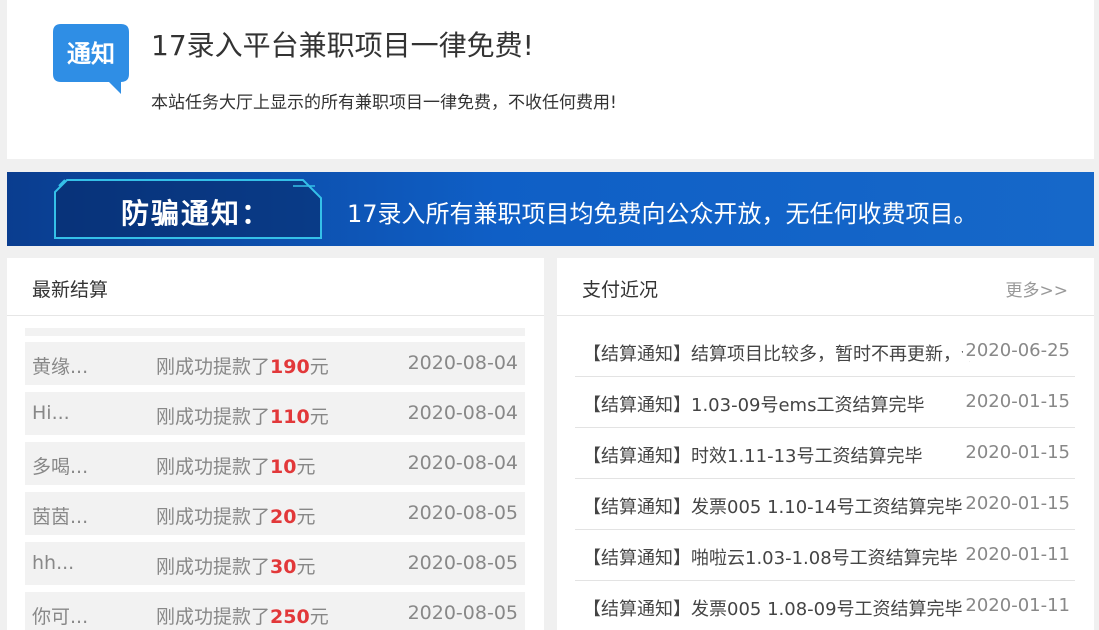 The height and width of the screenshot is (630, 1099). Describe the element at coordinates (91, 54) in the screenshot. I see `notice-icon-label: 通知` at that location.